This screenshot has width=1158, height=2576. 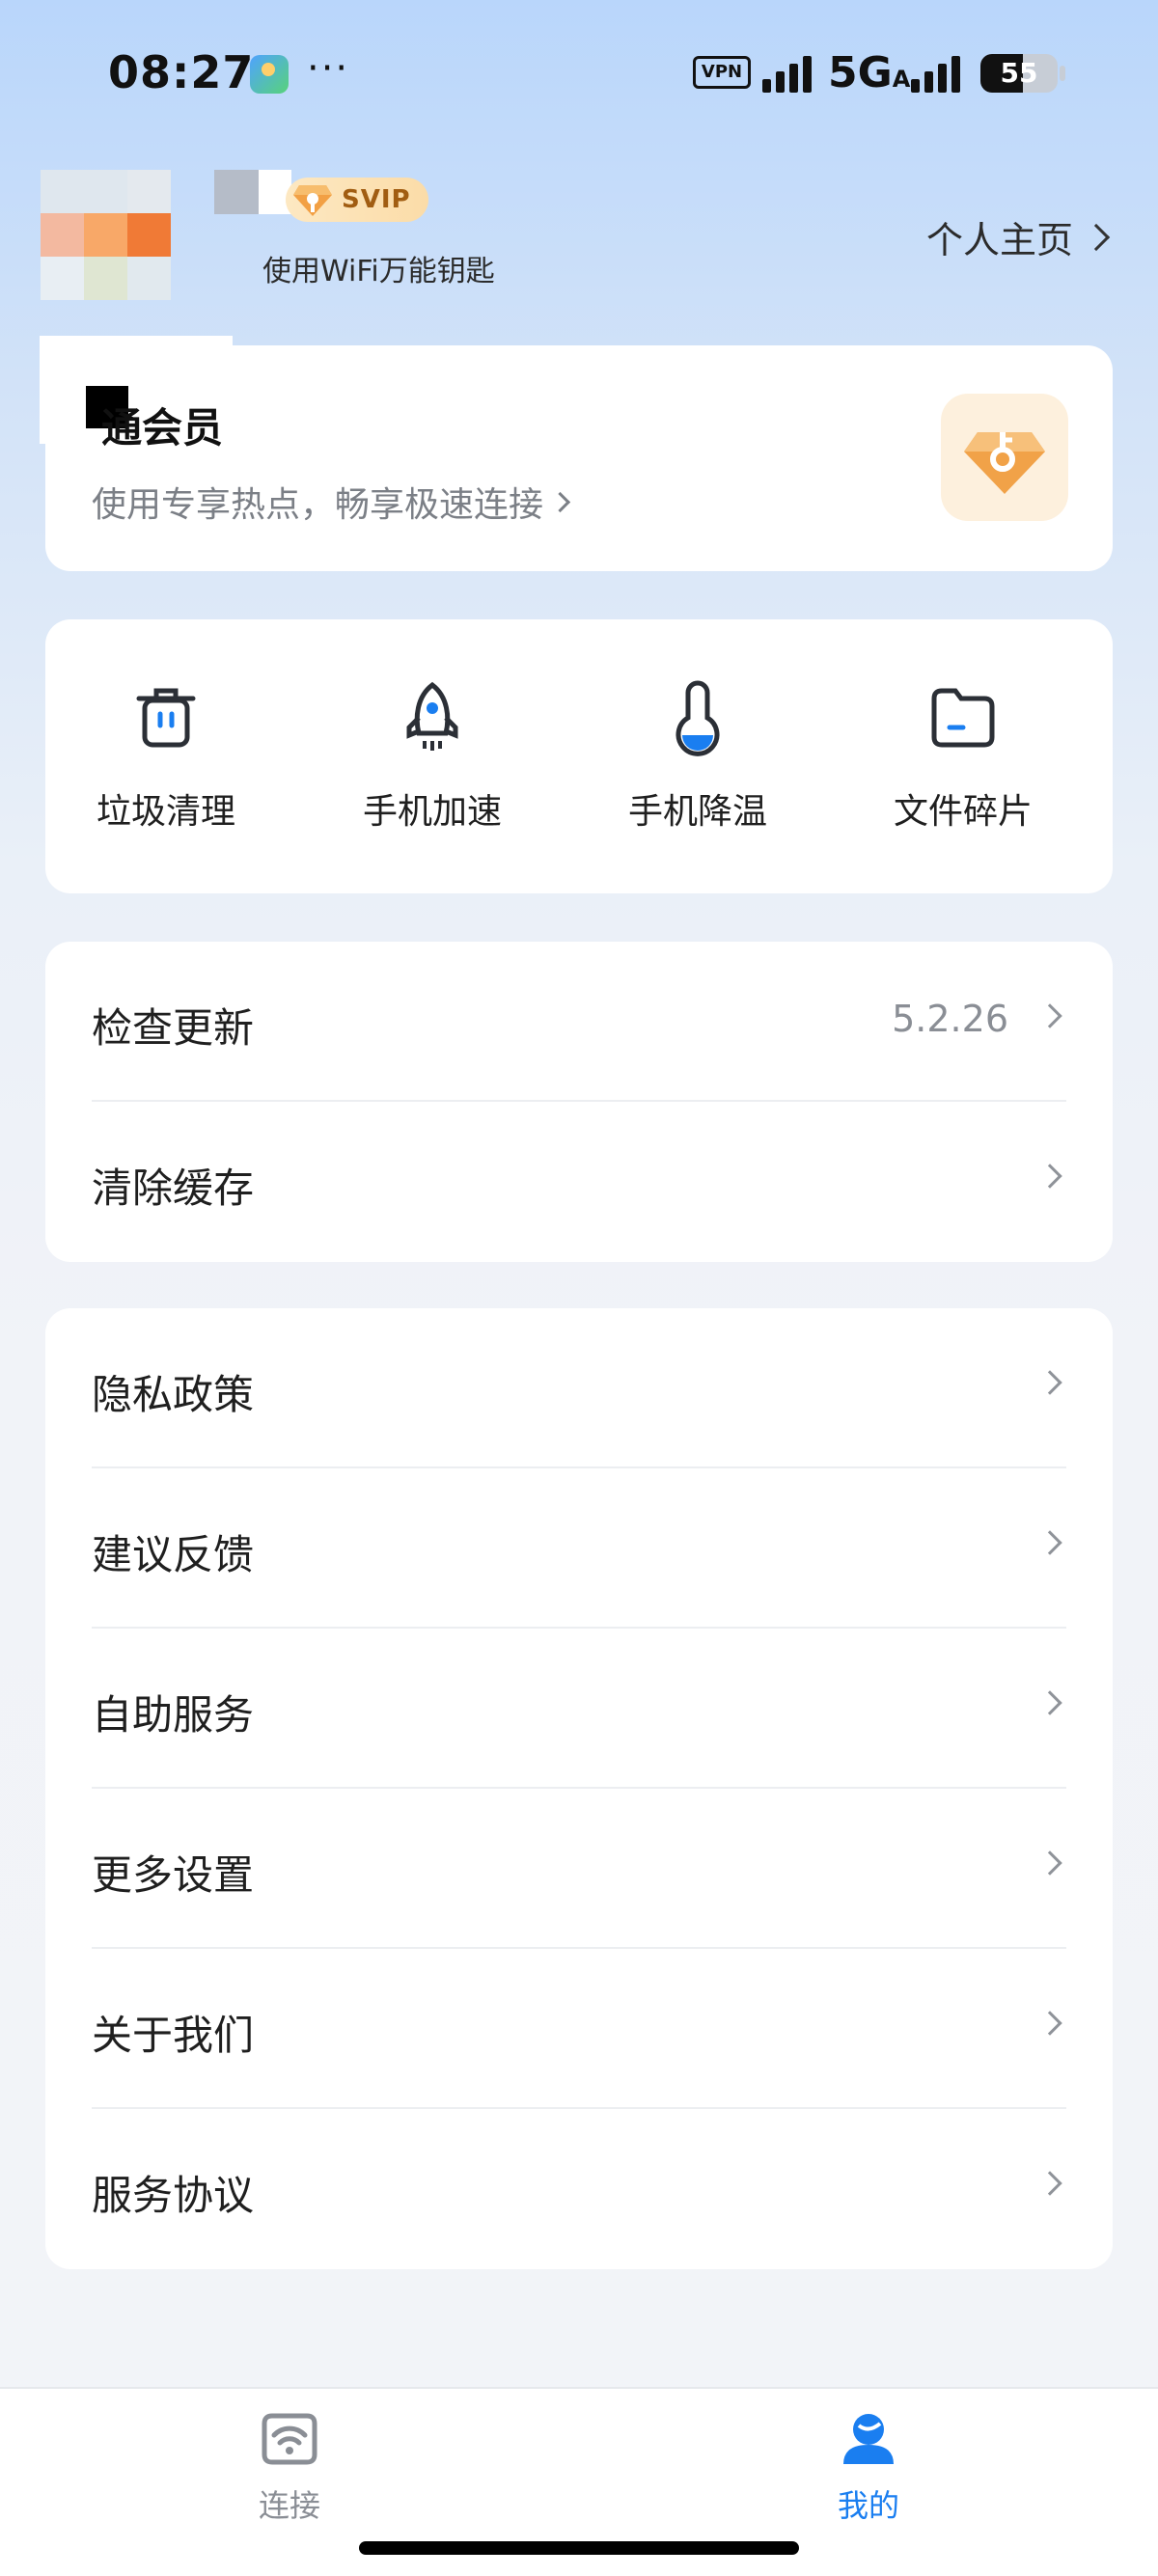 What do you see at coordinates (963, 756) in the screenshot?
I see `tool-file-fragments: 文件碎片` at bounding box center [963, 756].